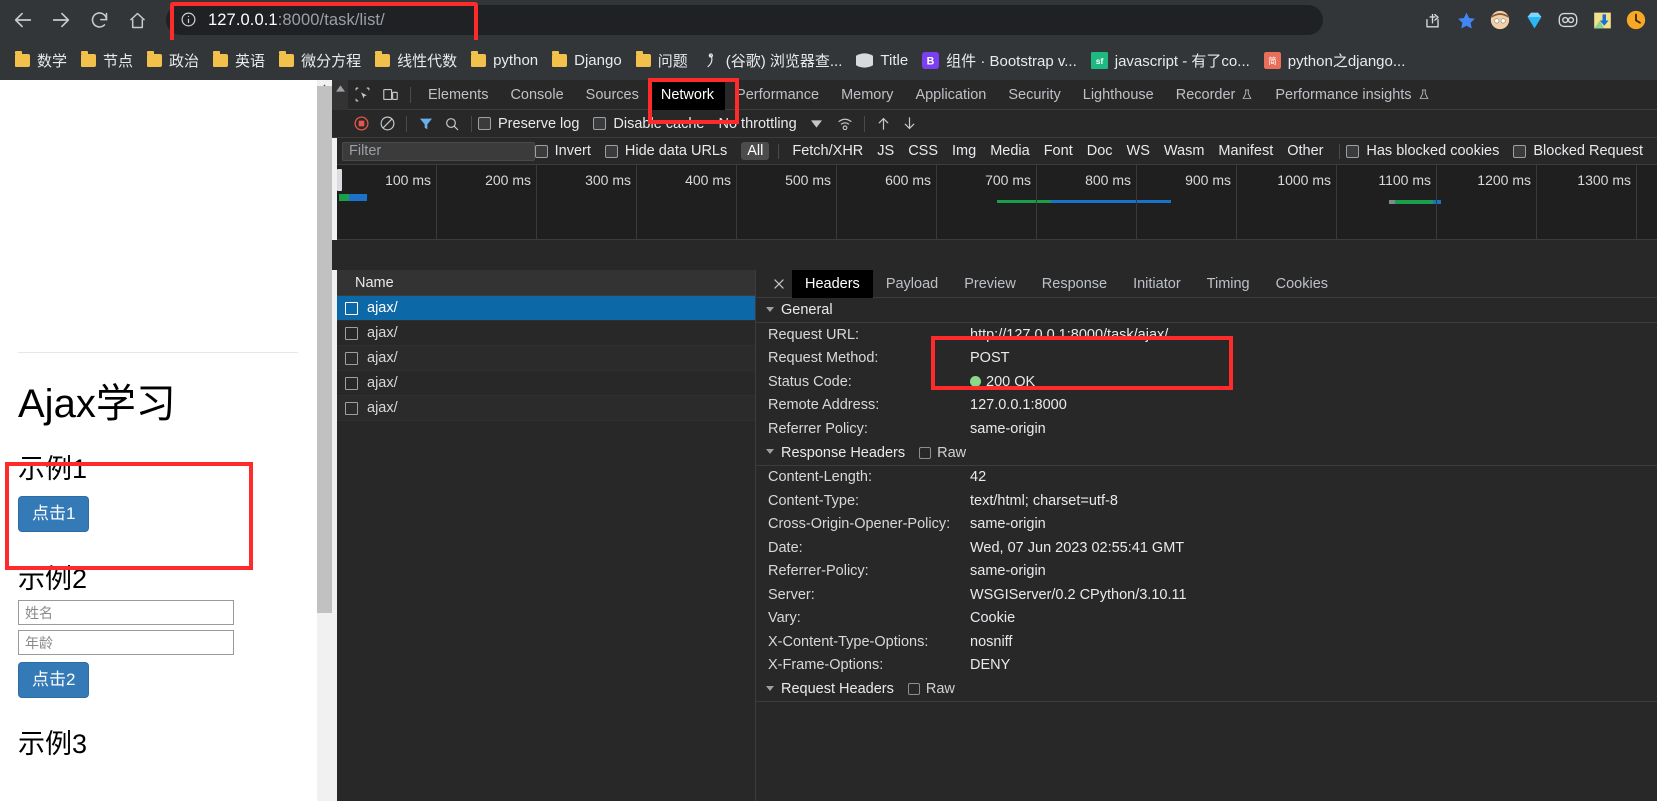  I want to click on bookmark-star-icon, so click(1466, 20).